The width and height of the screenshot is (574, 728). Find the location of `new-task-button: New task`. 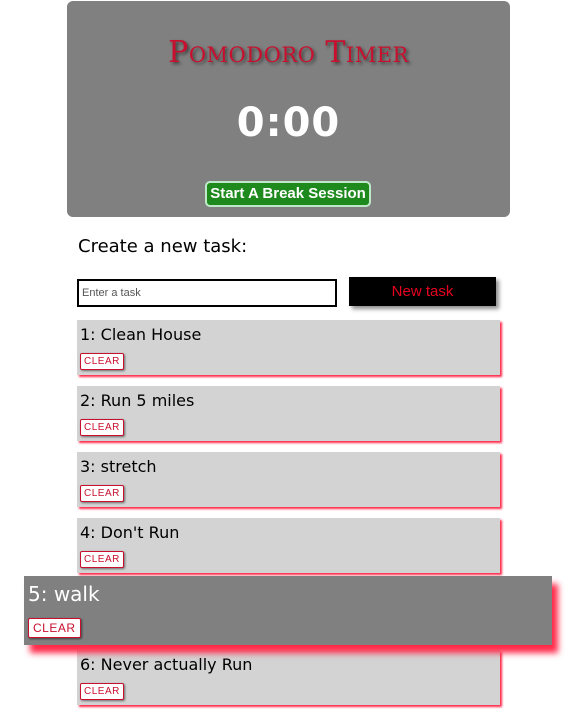

new-task-button: New task is located at coordinates (422, 291).